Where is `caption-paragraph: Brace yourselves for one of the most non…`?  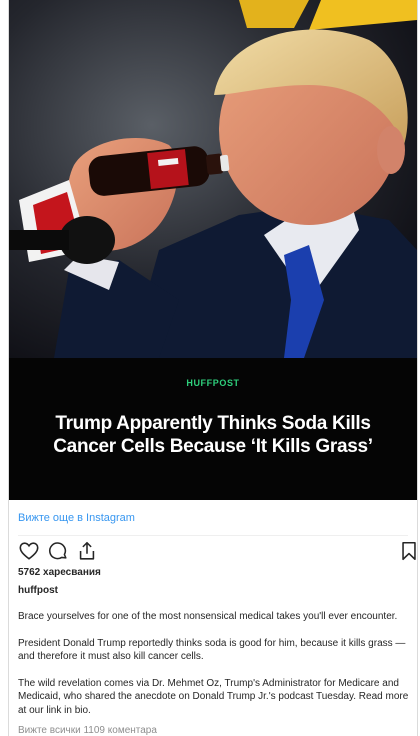
caption-paragraph: Brace yourselves for one of the most non… is located at coordinates (208, 616).